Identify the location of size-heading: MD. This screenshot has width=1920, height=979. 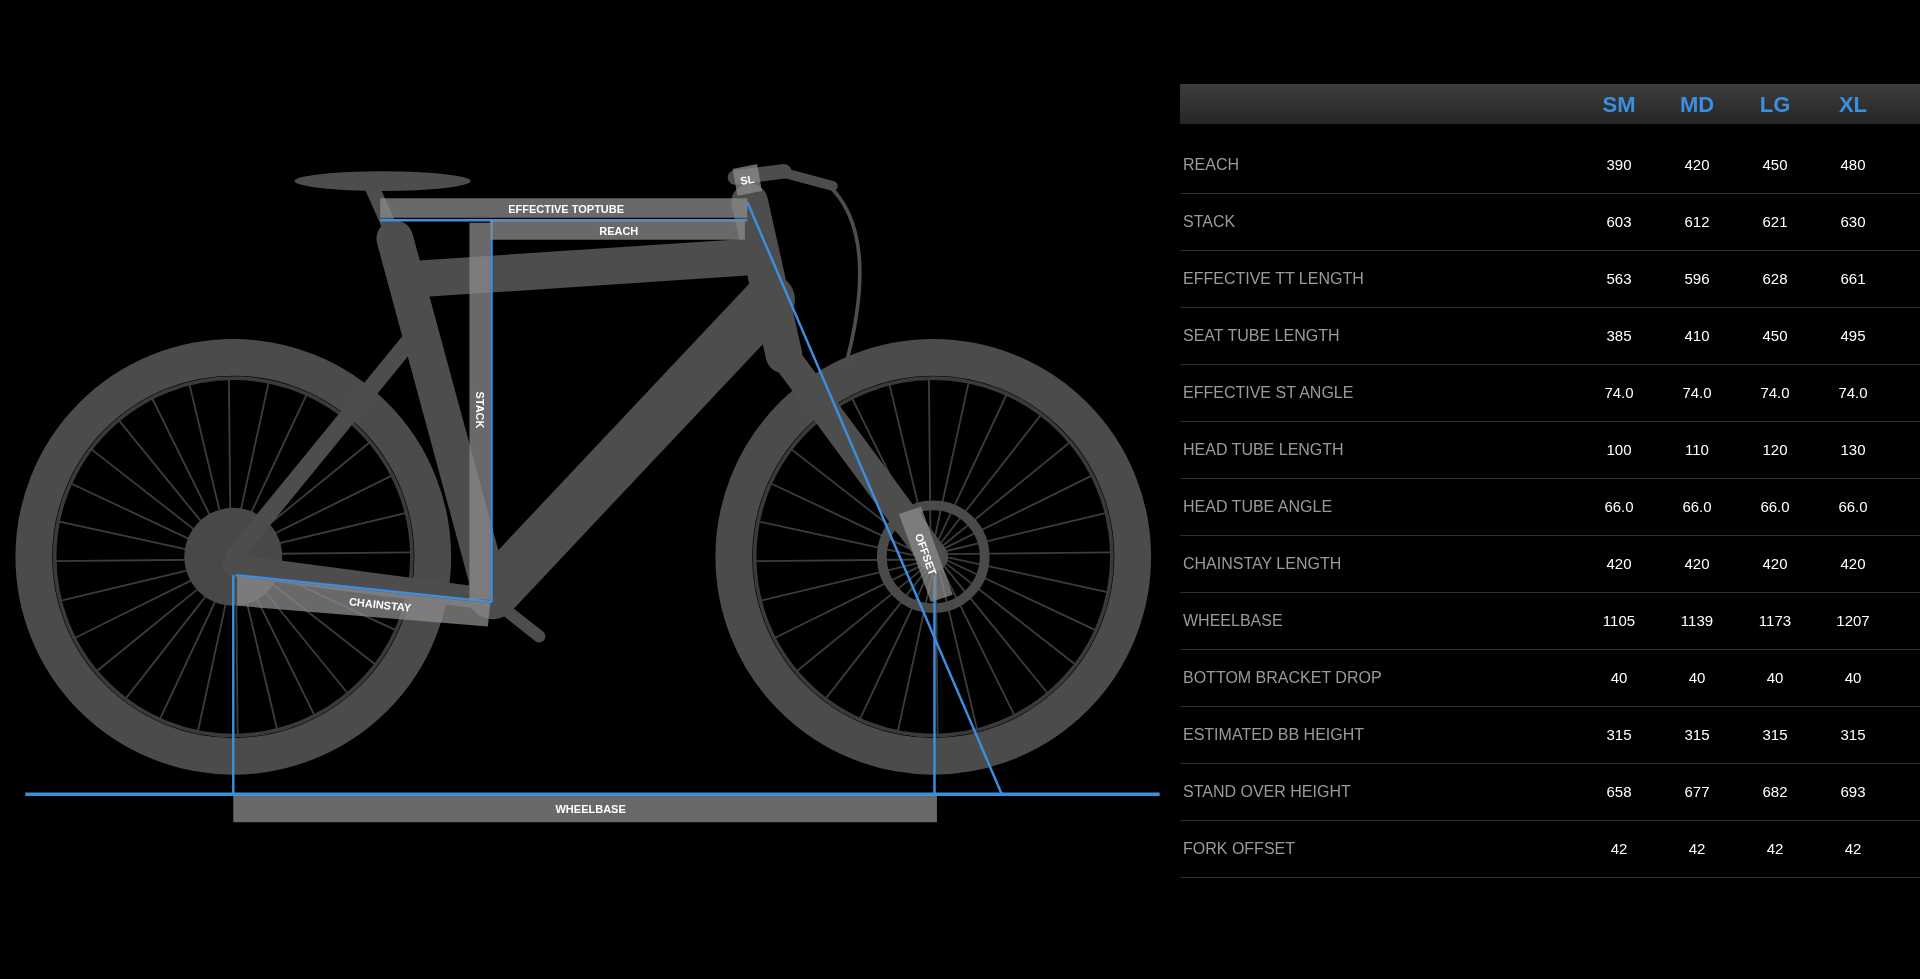
(1697, 104).